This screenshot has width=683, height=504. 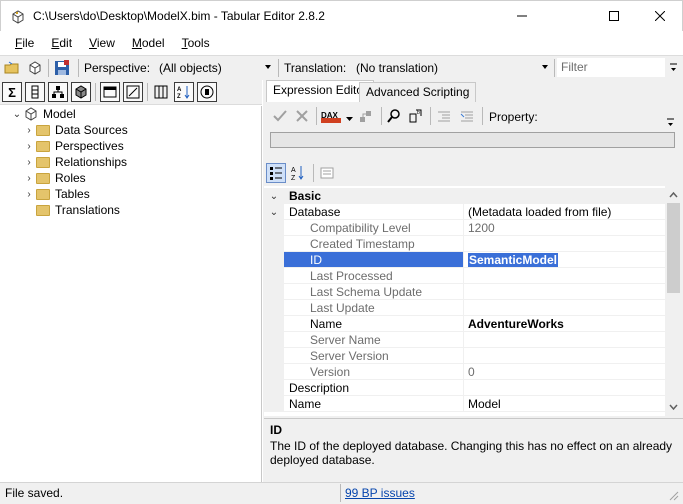 I want to click on translation-combo: (No translation), so click(x=451, y=68).